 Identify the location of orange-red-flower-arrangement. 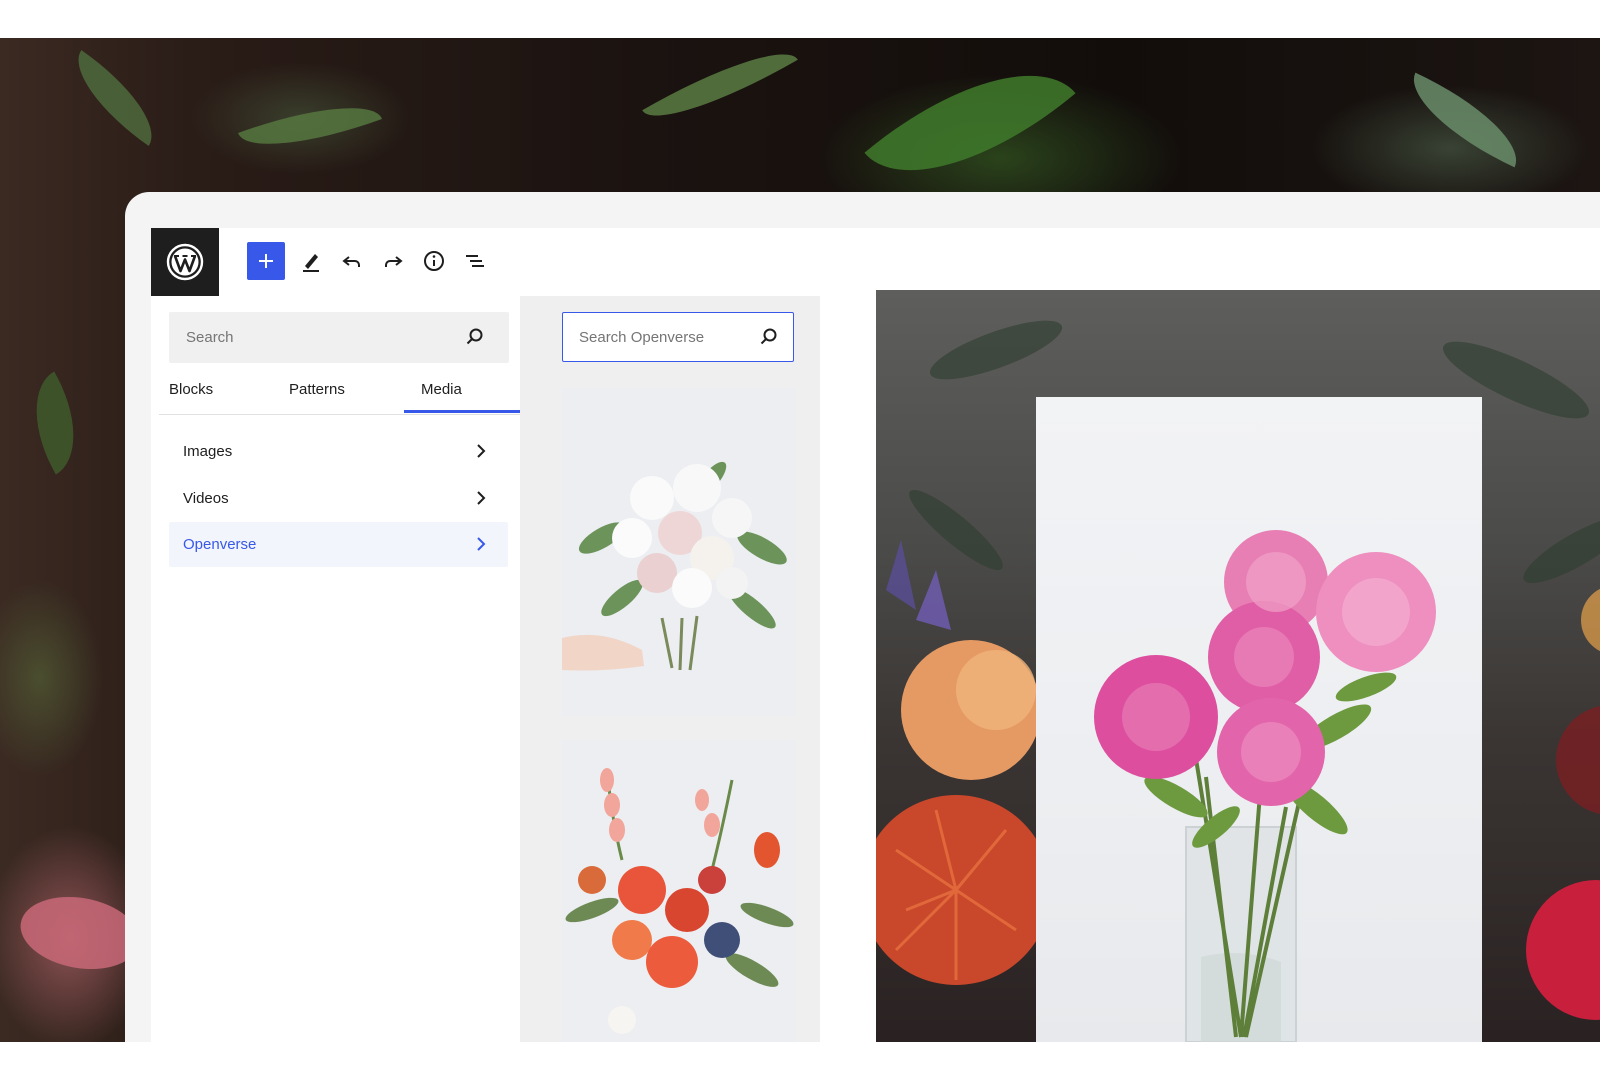
(679, 891).